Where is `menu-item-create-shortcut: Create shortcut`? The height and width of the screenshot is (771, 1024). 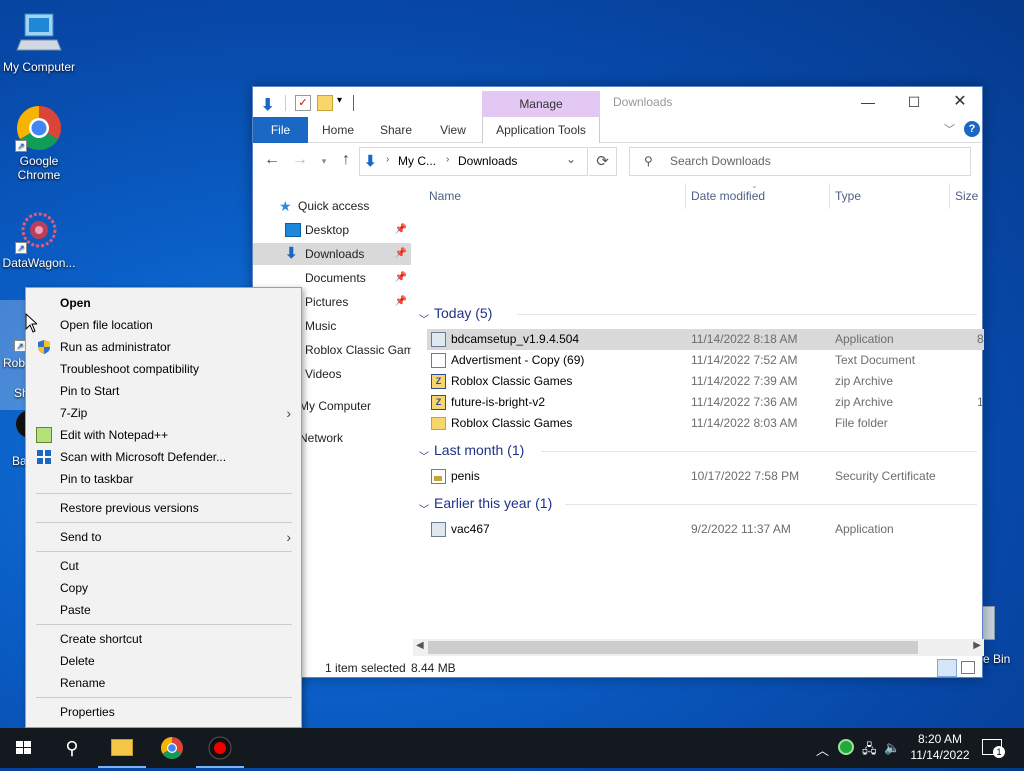 menu-item-create-shortcut: Create shortcut is located at coordinates (163, 639).